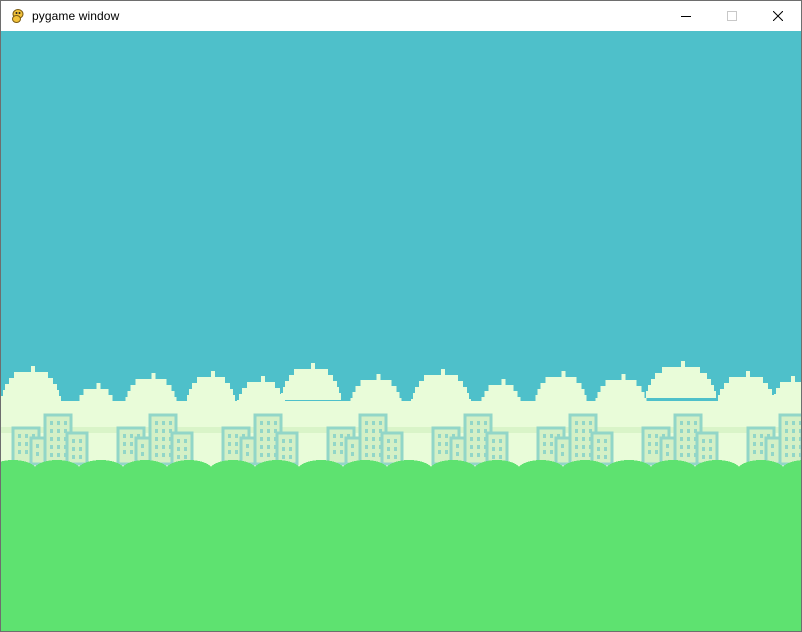  Describe the element at coordinates (76, 16) in the screenshot. I see `window-title: pygame window` at that location.